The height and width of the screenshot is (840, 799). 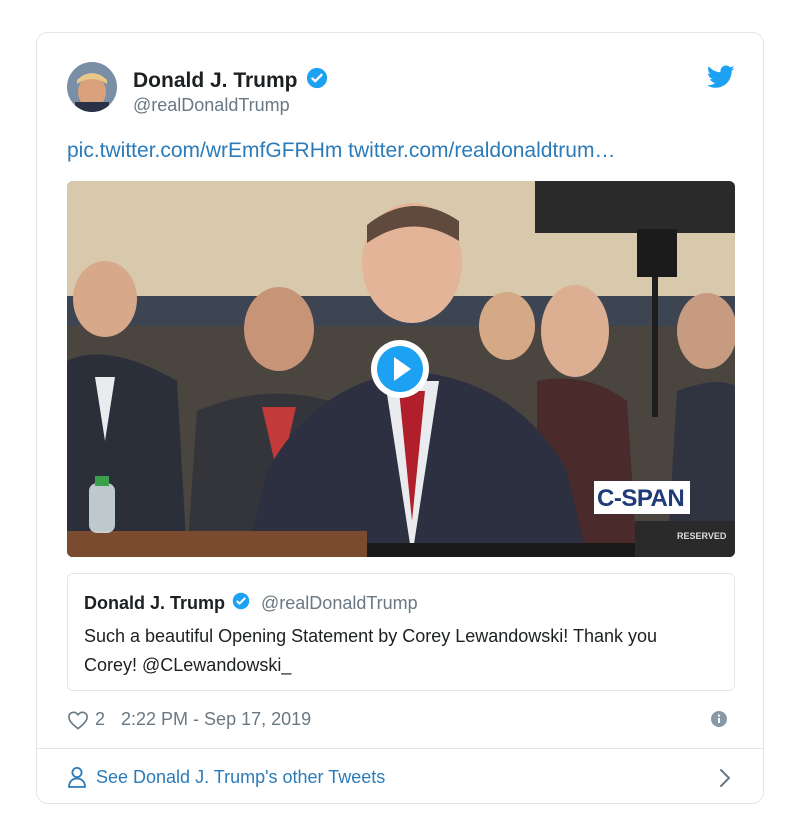 I want to click on info-icon, so click(x=719, y=721).